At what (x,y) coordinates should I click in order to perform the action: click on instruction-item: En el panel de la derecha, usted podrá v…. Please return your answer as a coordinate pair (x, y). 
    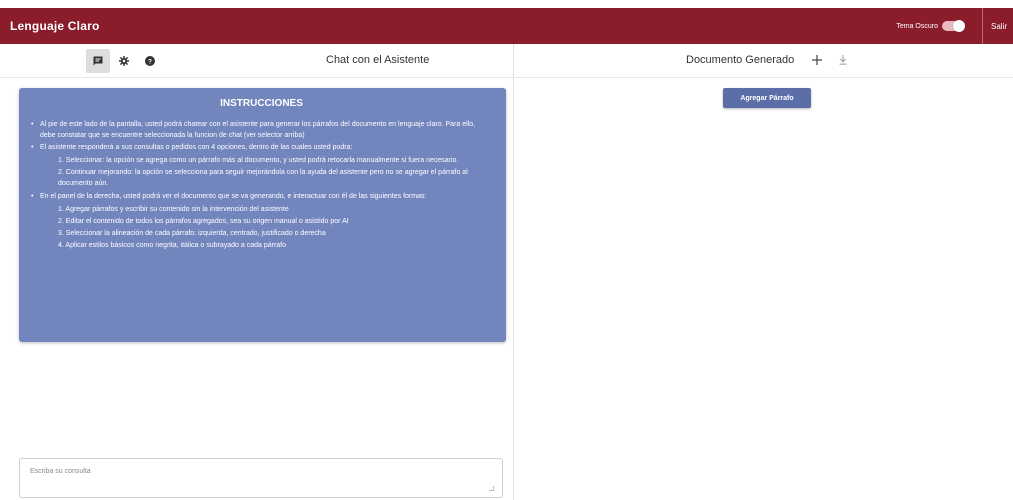
    Looking at the image, I should click on (261, 221).